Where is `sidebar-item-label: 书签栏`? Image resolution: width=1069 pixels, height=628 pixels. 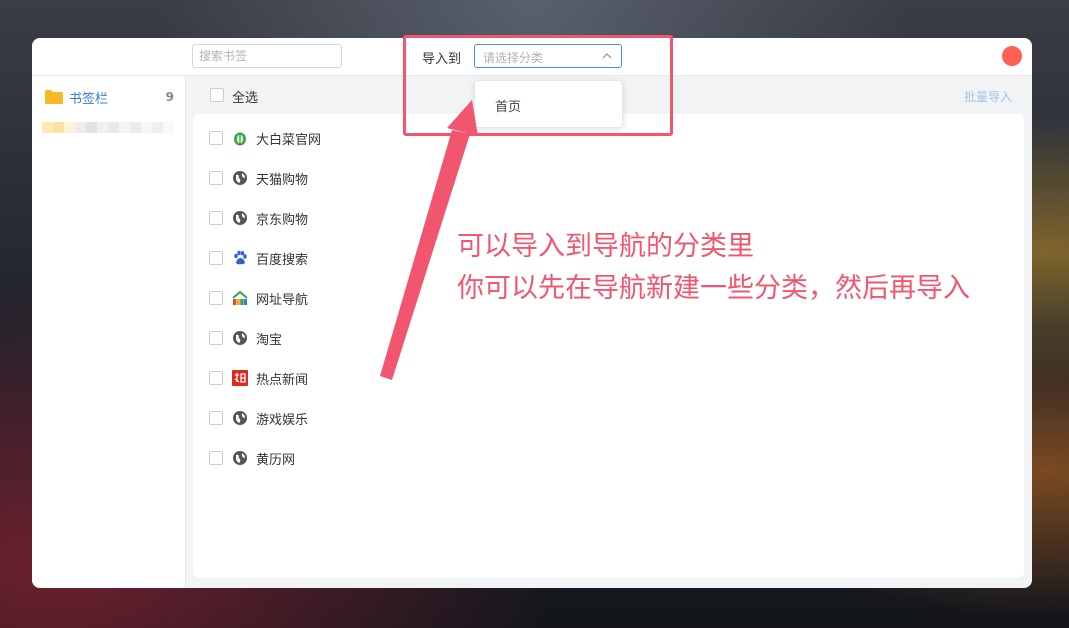
sidebar-item-label: 书签栏 is located at coordinates (89, 99).